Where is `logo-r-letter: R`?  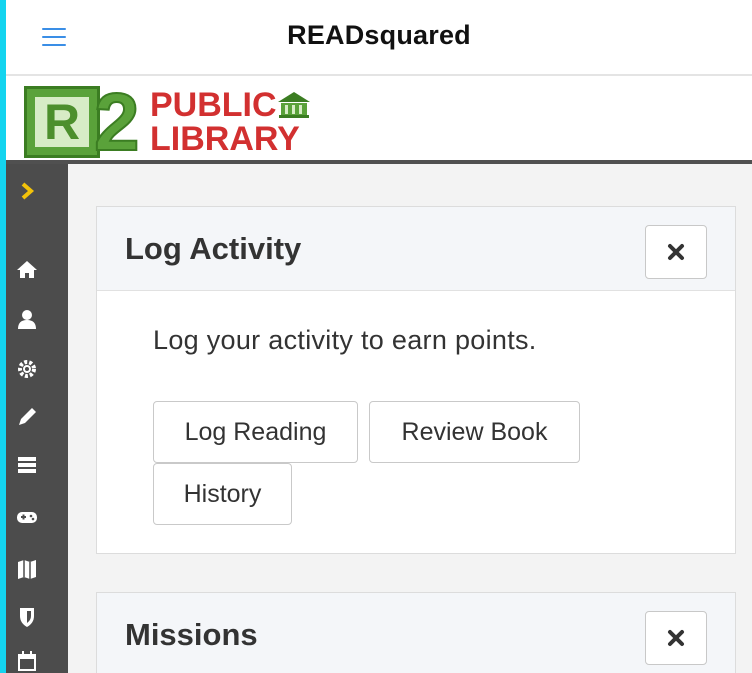 logo-r-letter: R is located at coordinates (62, 122).